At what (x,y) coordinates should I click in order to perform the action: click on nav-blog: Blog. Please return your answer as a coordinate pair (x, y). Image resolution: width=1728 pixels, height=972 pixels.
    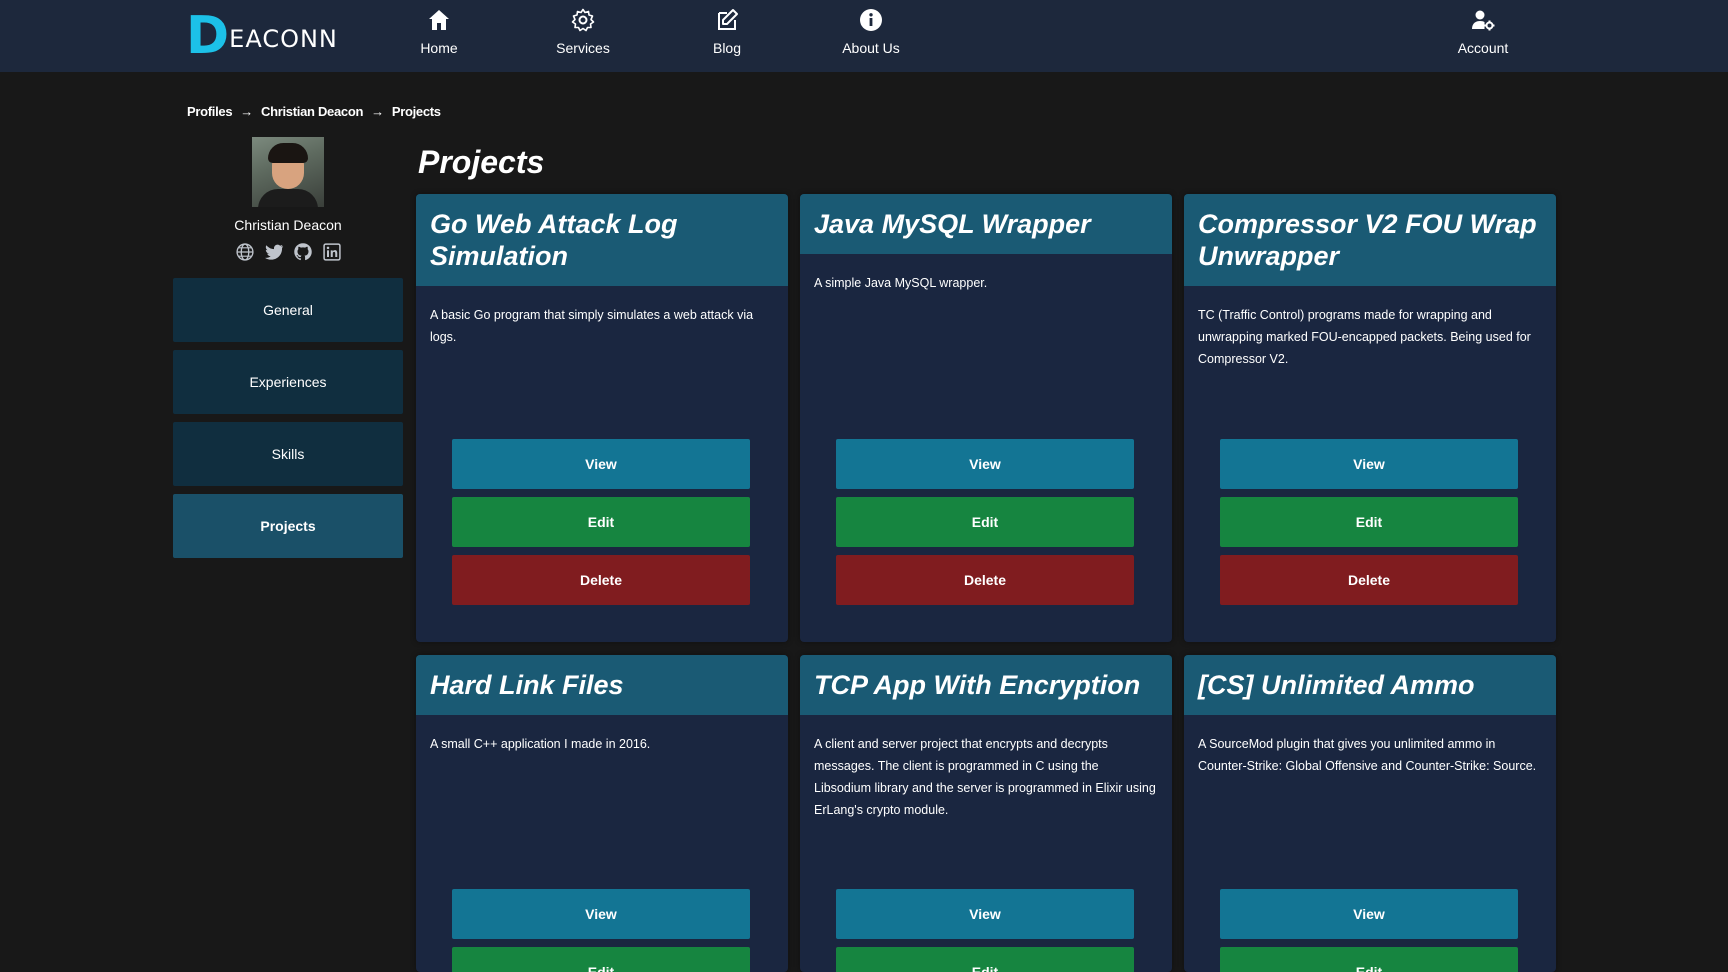
    Looking at the image, I should click on (727, 36).